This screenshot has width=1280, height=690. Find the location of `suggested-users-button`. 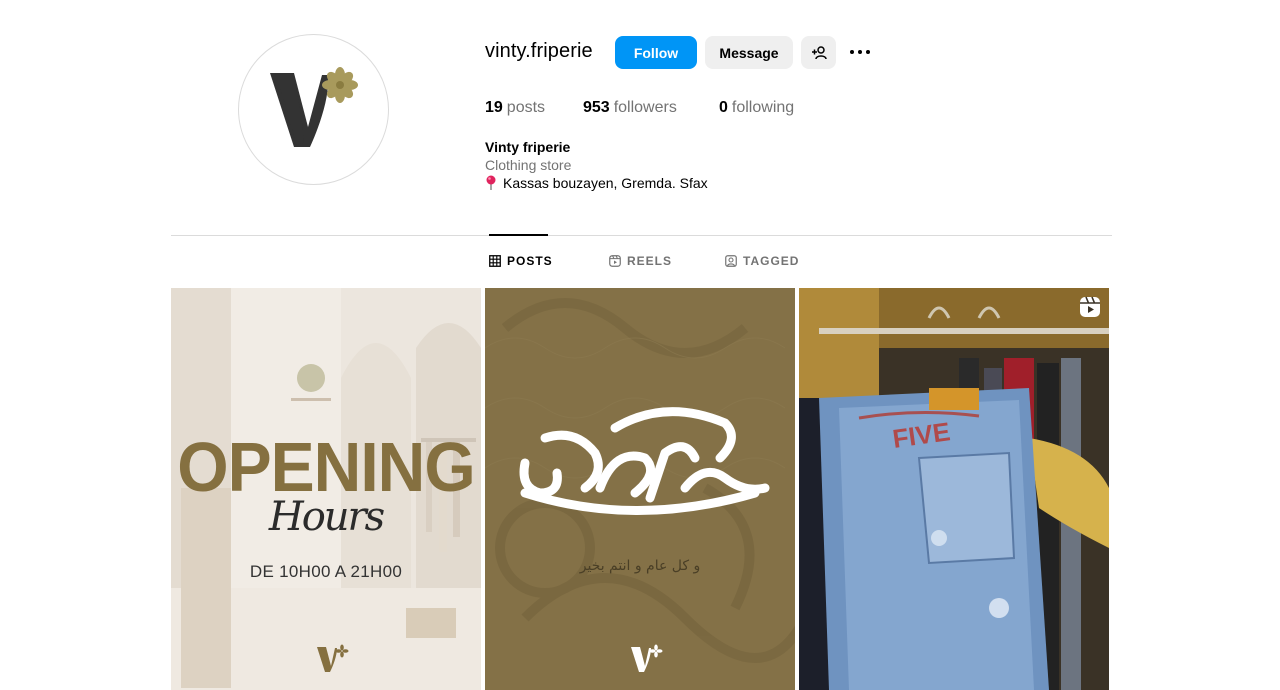

suggested-users-button is located at coordinates (818, 52).